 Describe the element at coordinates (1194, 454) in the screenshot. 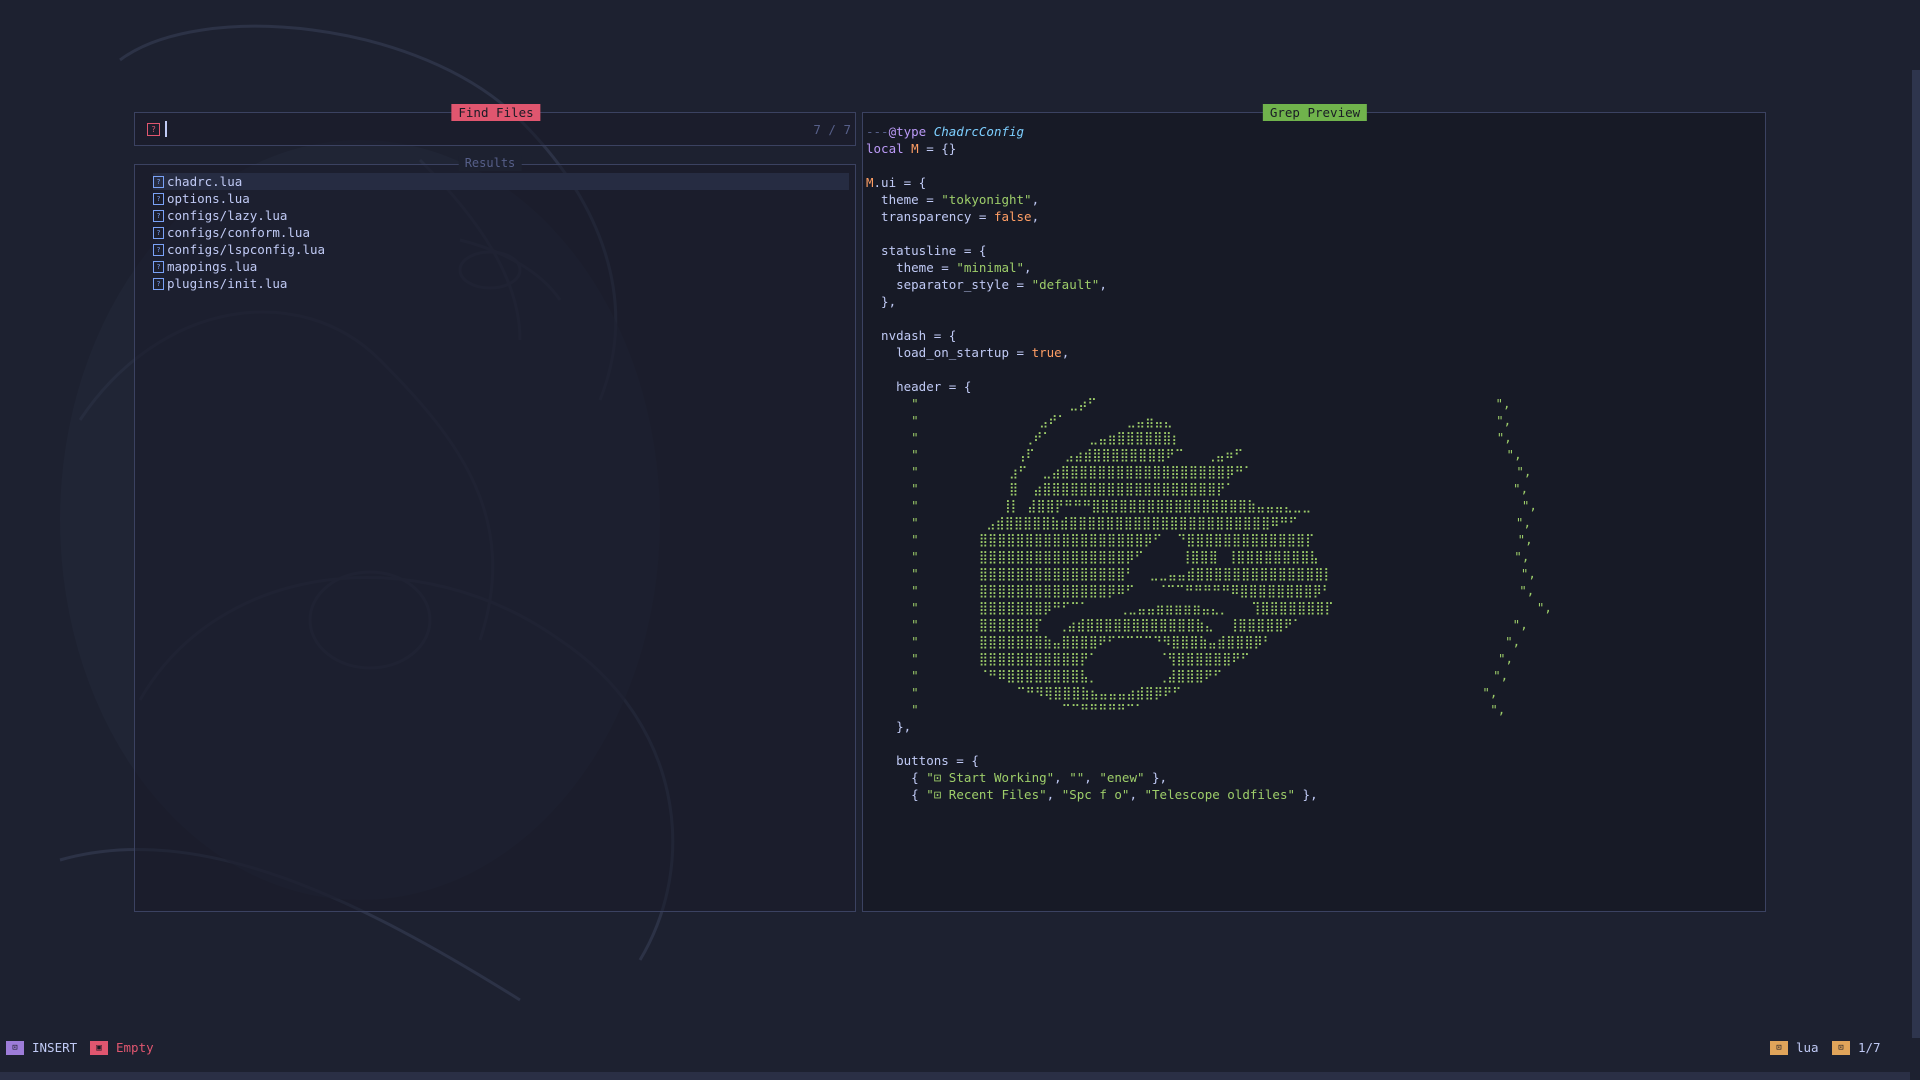

I see `code-token: " ⢠⠏ ⣠⣴⣾⣿⣿⣿⣿⣿⣿⣿⣿⠟⠉ ⢀⣤⠶⠋ ",` at that location.